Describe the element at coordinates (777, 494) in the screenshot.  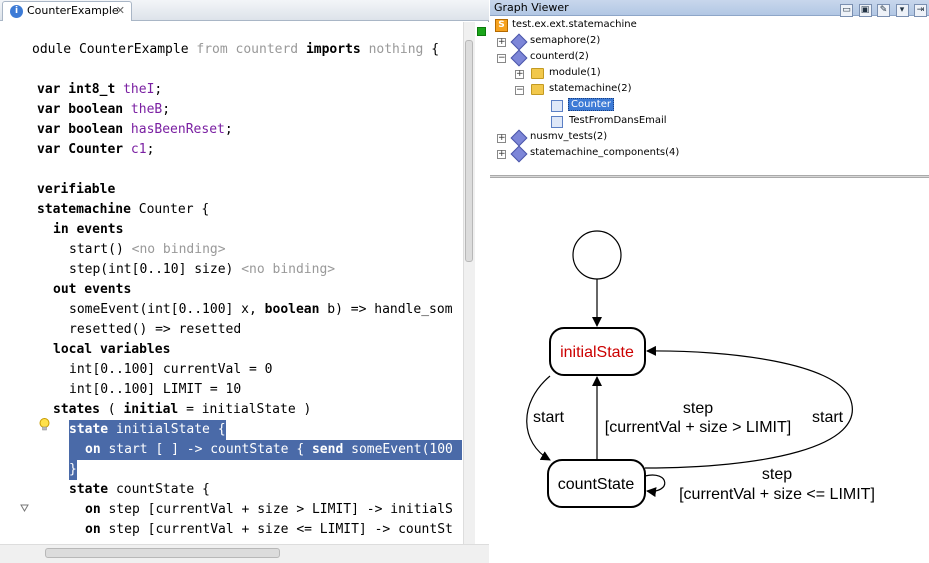
I see `edge-guard-label-2: [currentVal + size <= LIMIT]` at that location.